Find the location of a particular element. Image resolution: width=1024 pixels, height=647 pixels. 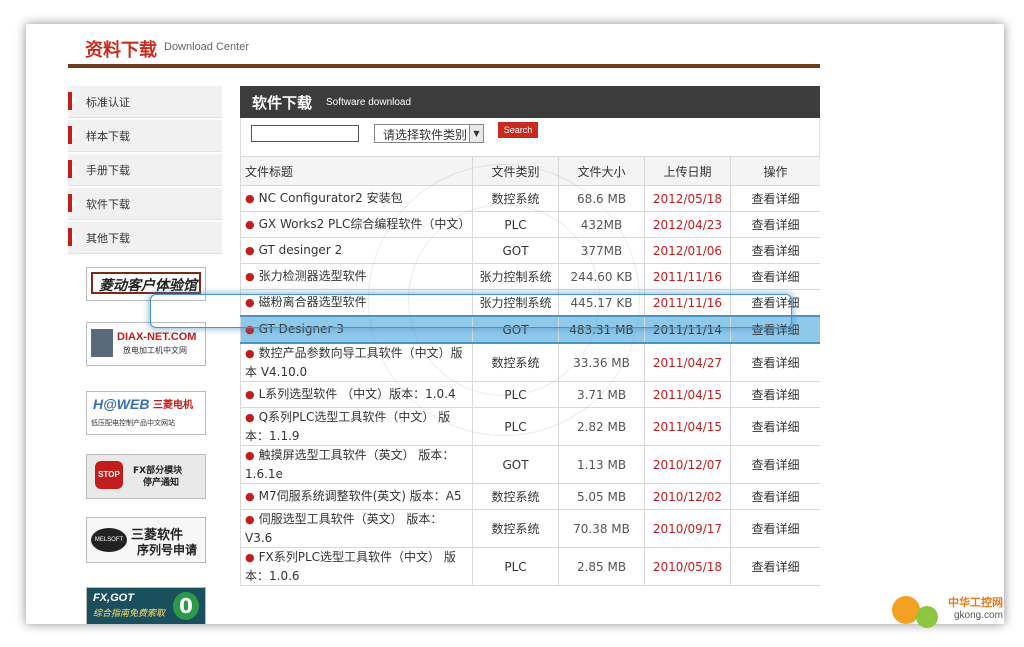

upload-date-text: 2011/04/27 is located at coordinates (687, 362).